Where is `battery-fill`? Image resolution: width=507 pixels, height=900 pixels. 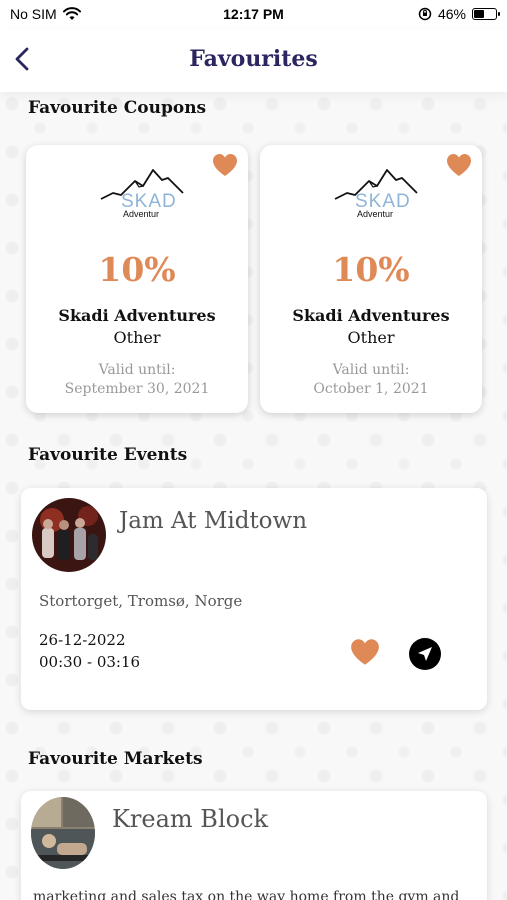
battery-fill is located at coordinates (479, 14).